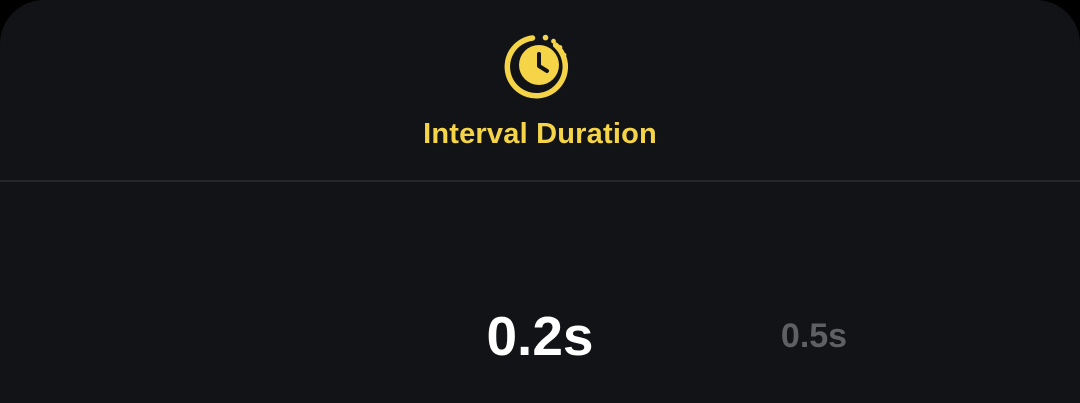 The width and height of the screenshot is (1080, 403). What do you see at coordinates (540, 336) in the screenshot?
I see `interval-option-selected: 0.2s` at bounding box center [540, 336].